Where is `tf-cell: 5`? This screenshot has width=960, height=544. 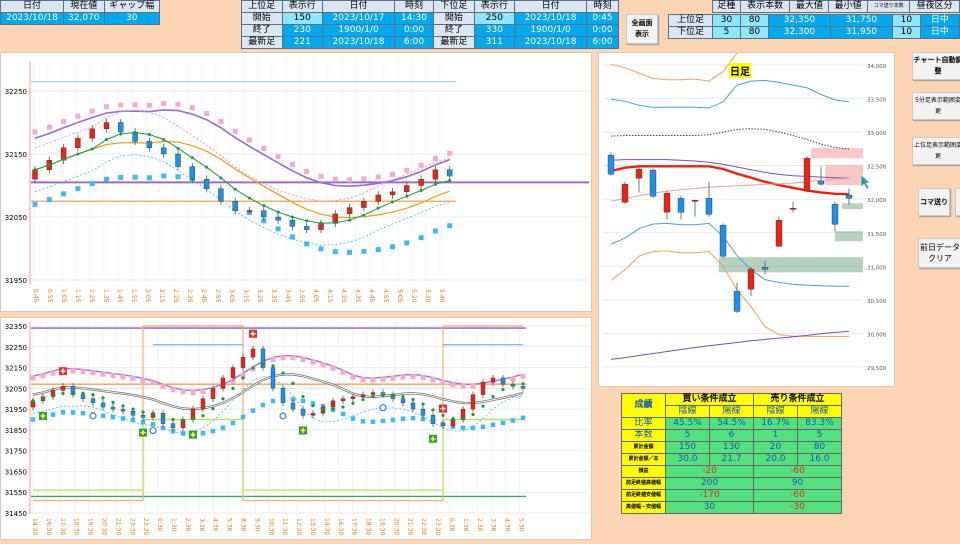
tf-cell: 5 is located at coordinates (726, 32).